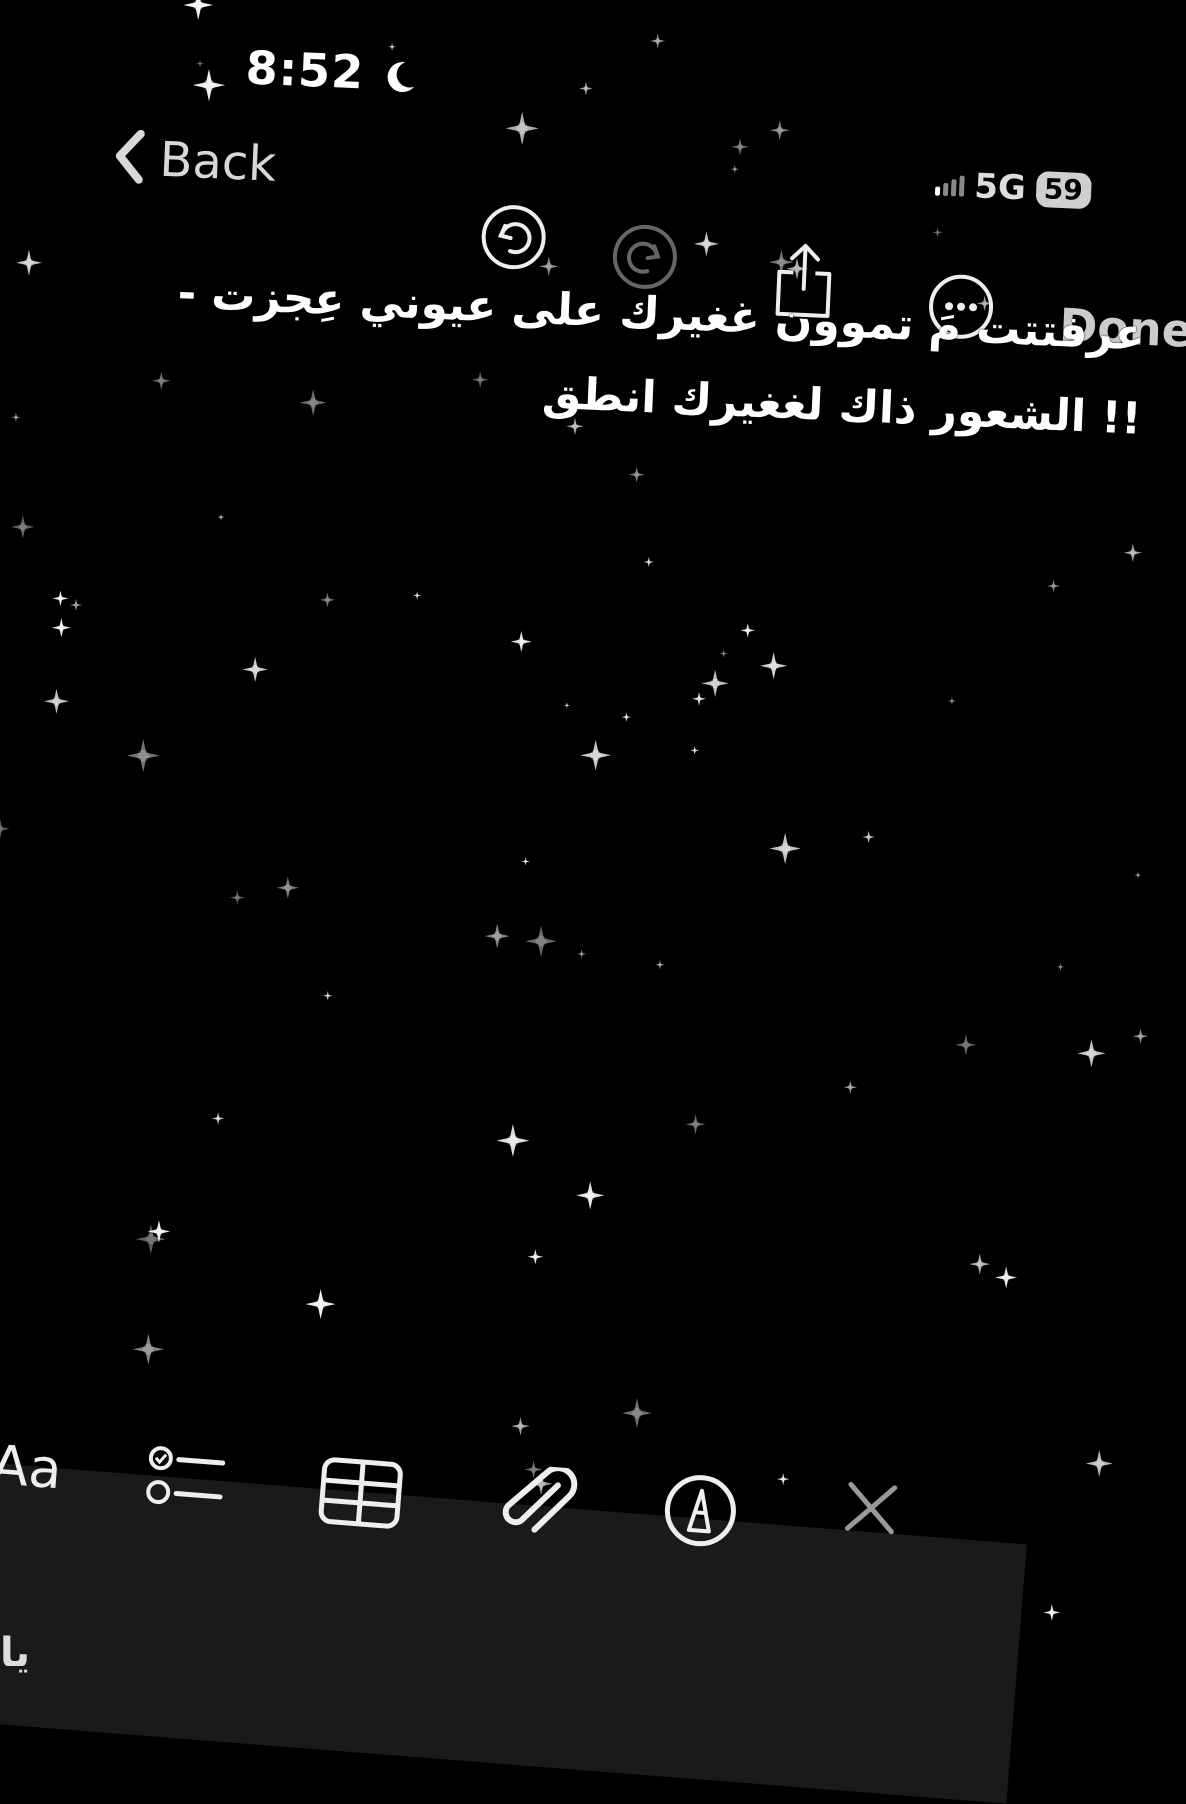 The image size is (1186, 1804). What do you see at coordinates (218, 162) in the screenshot?
I see `back-label: Back` at bounding box center [218, 162].